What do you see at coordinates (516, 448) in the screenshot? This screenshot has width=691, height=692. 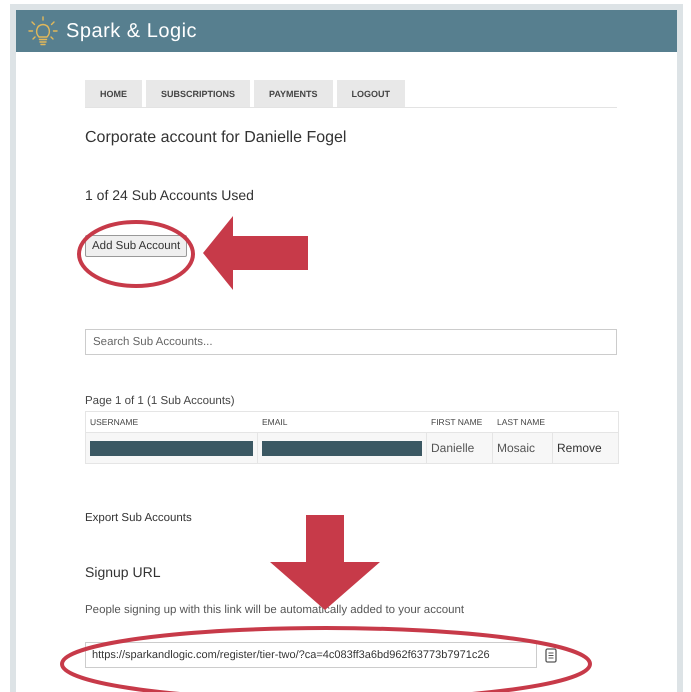 I see `table-cell: Mosaic` at bounding box center [516, 448].